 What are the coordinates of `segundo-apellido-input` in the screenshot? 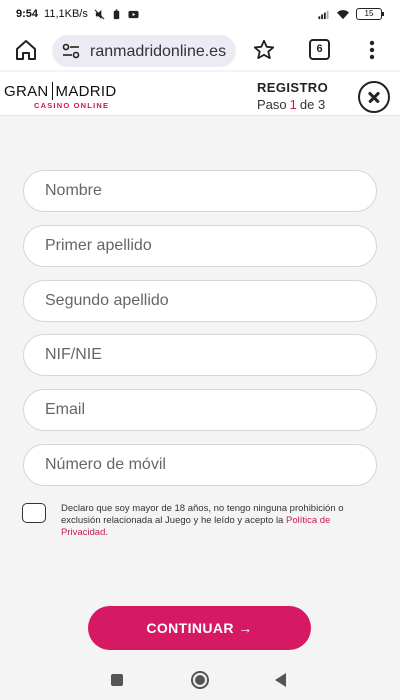 It's located at (200, 301).